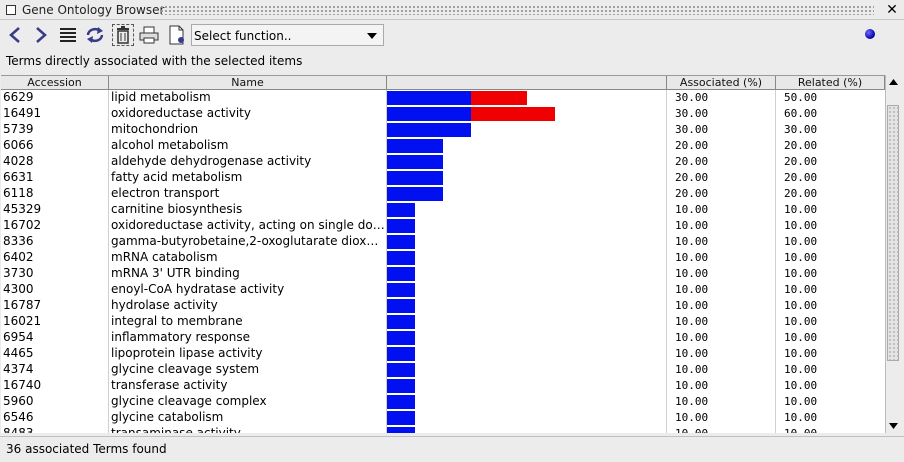 This screenshot has width=904, height=462. I want to click on name-cell: lipid metabolism, so click(161, 97).